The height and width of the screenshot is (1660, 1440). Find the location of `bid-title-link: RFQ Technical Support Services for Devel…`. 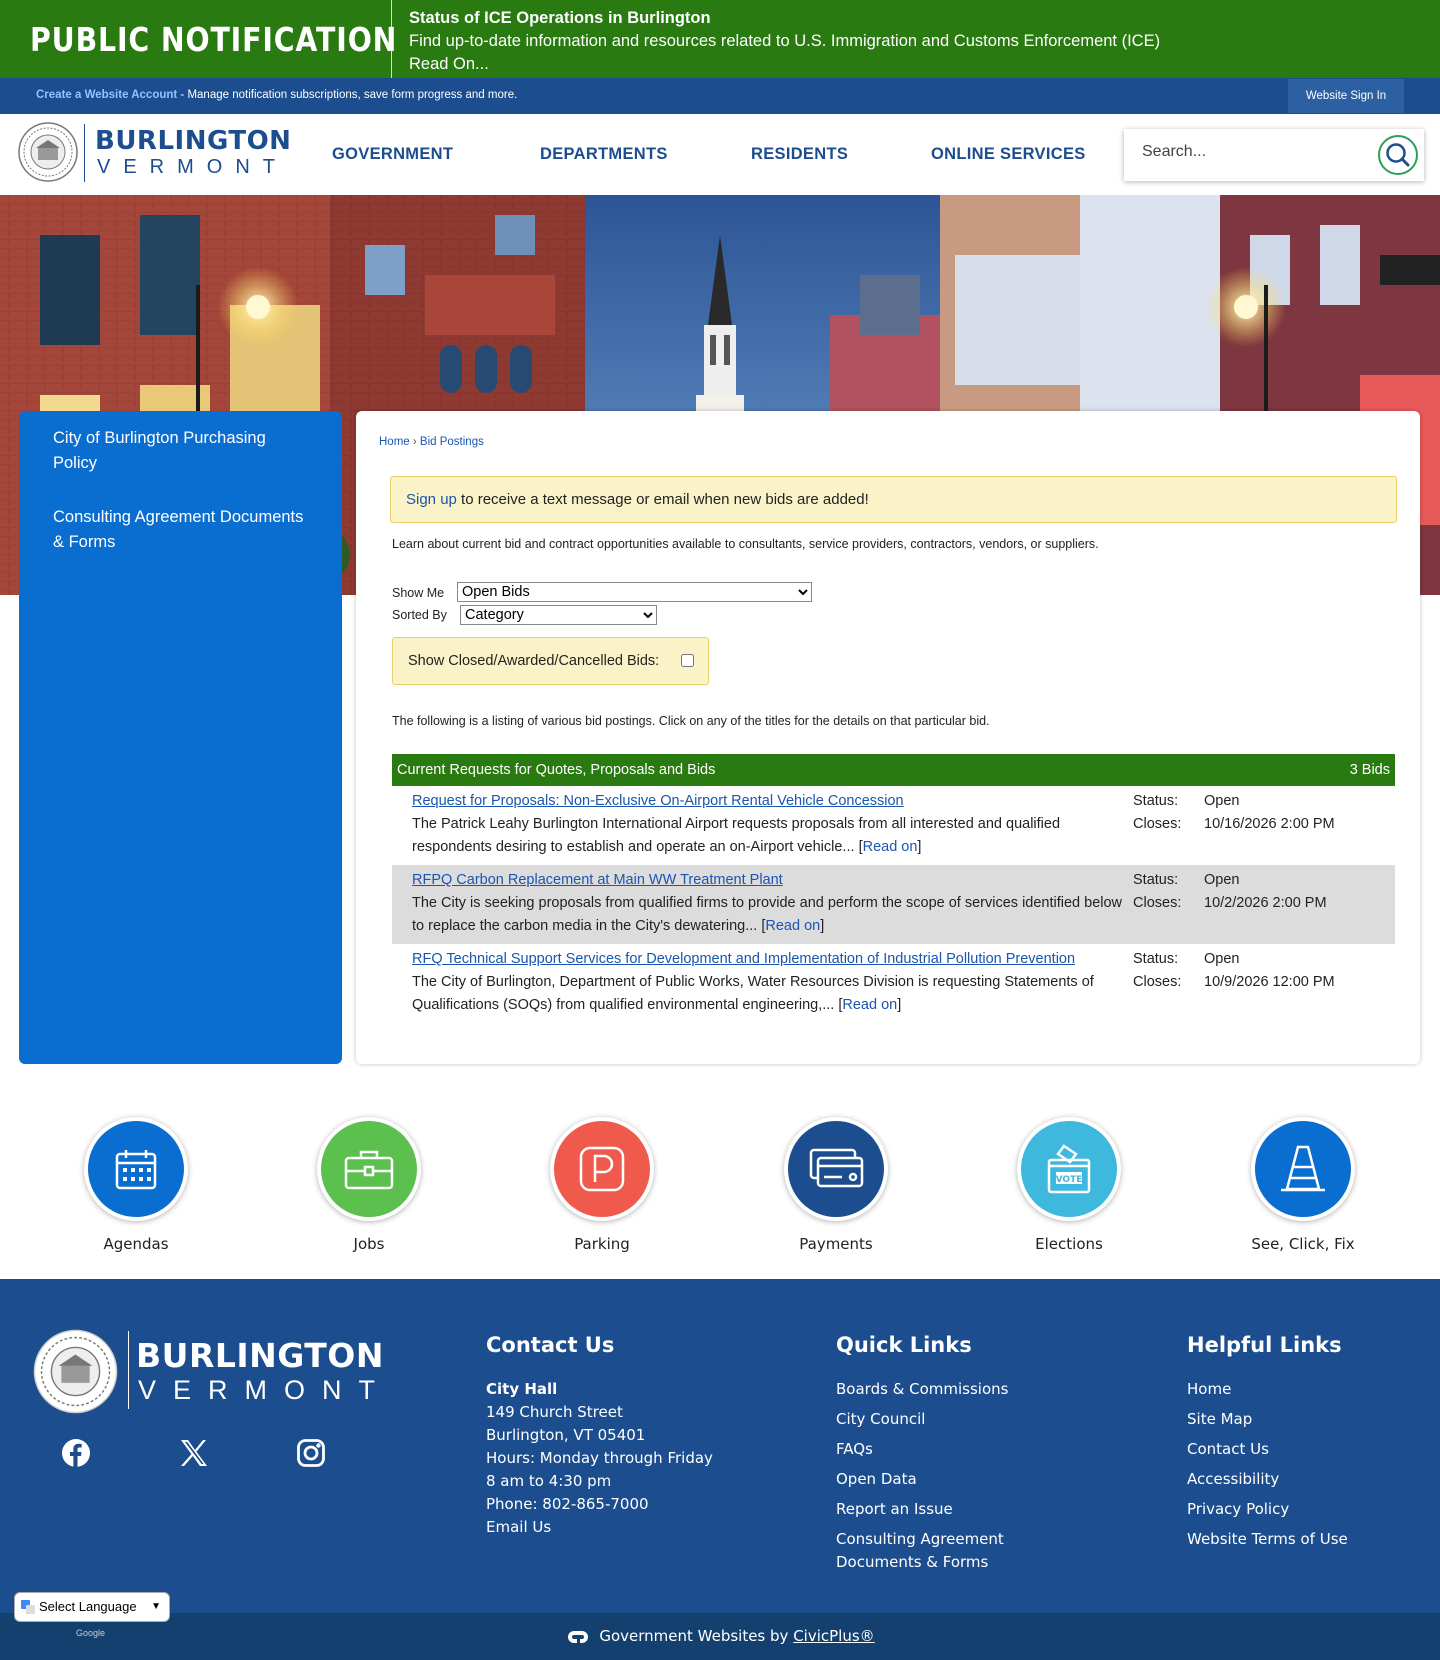

bid-title-link: RFQ Technical Support Services for Devel… is located at coordinates (743, 959).